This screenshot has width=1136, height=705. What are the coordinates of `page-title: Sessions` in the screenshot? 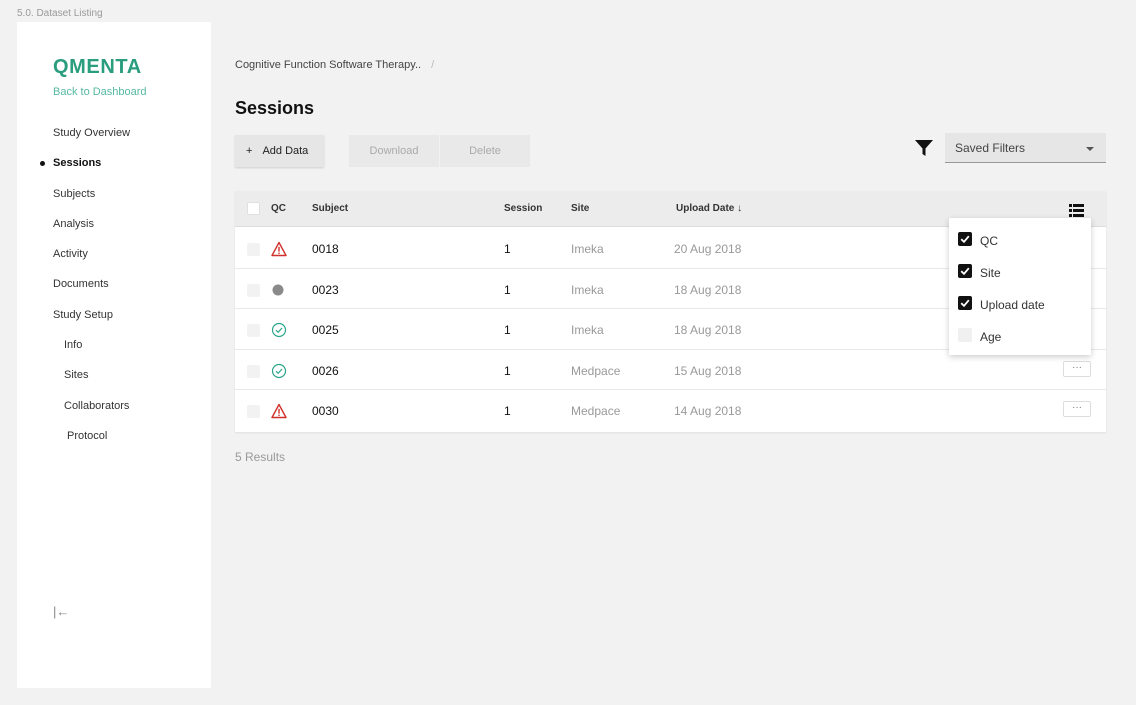 It's located at (275, 108).